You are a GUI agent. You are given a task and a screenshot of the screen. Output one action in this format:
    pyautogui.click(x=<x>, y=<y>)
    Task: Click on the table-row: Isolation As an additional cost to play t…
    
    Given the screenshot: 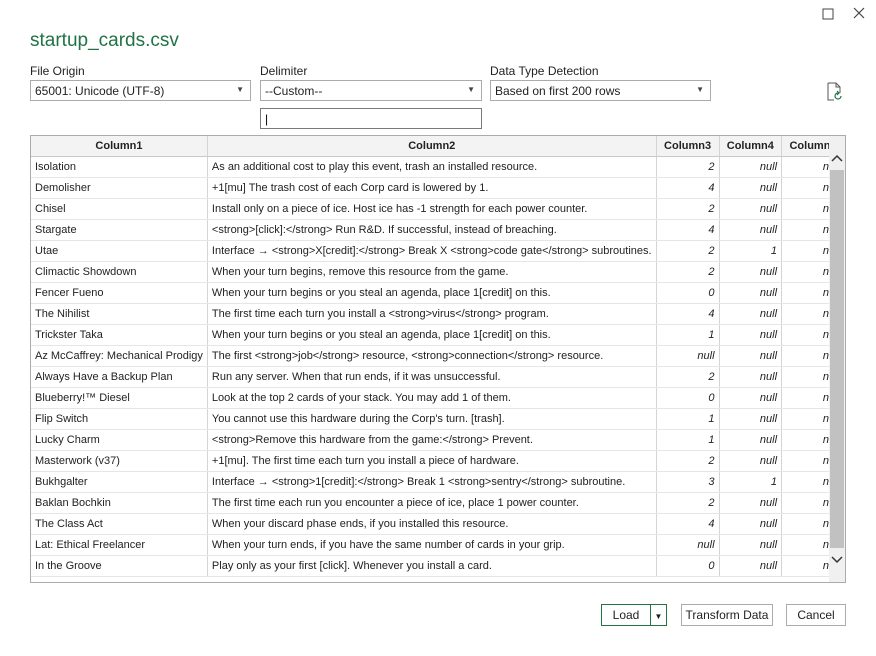 What is the action you would take?
    pyautogui.click(x=438, y=167)
    